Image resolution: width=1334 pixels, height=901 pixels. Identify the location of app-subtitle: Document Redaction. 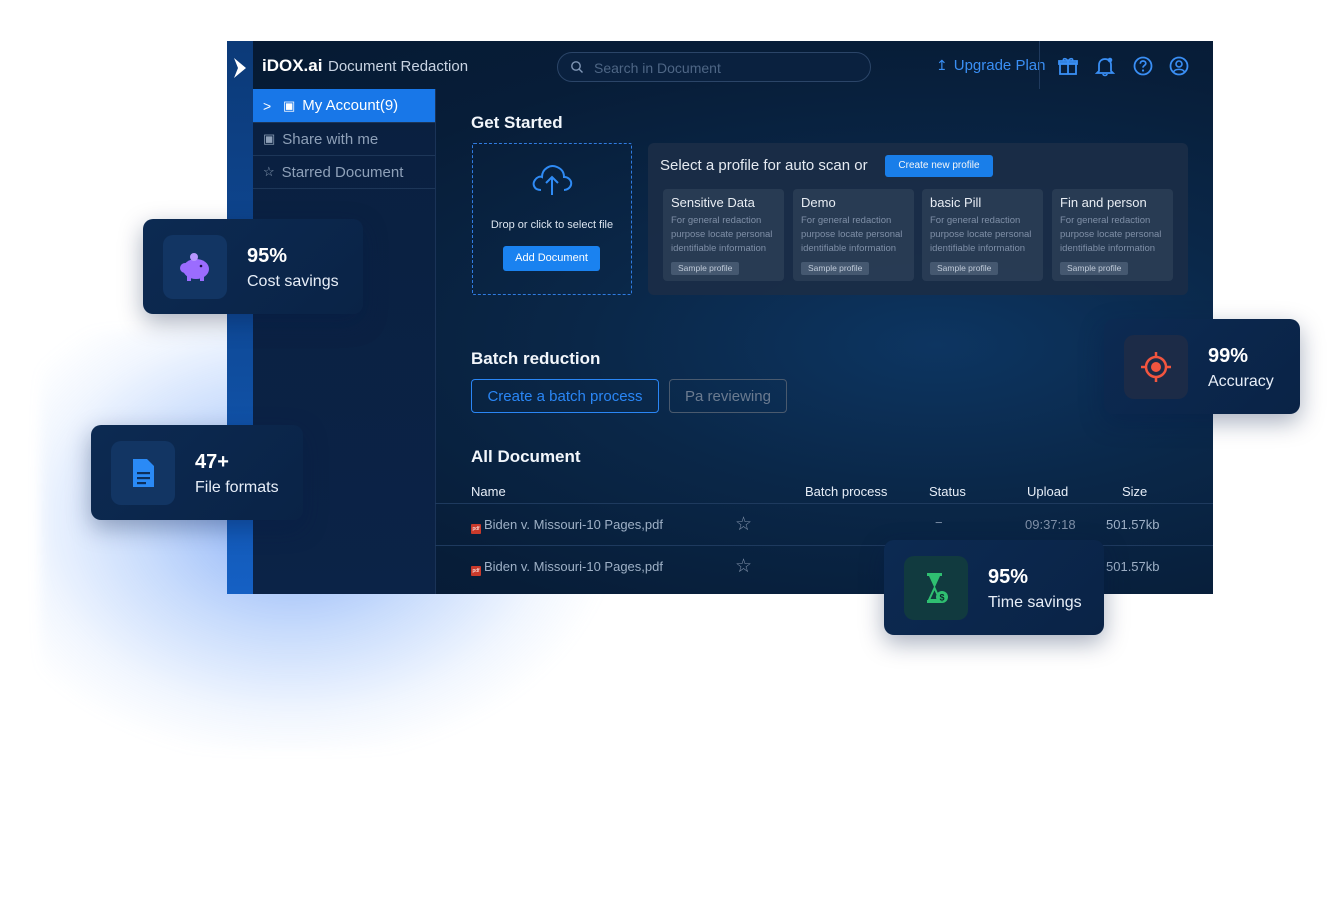
(398, 66).